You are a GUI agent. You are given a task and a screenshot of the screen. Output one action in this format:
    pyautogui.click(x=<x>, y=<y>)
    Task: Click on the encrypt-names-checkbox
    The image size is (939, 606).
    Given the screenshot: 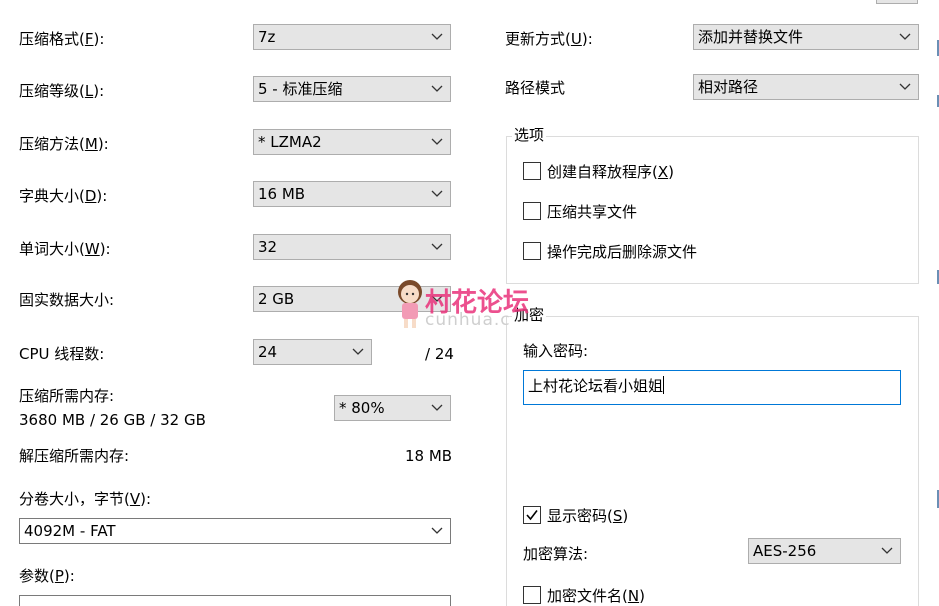 What is the action you would take?
    pyautogui.click(x=532, y=595)
    